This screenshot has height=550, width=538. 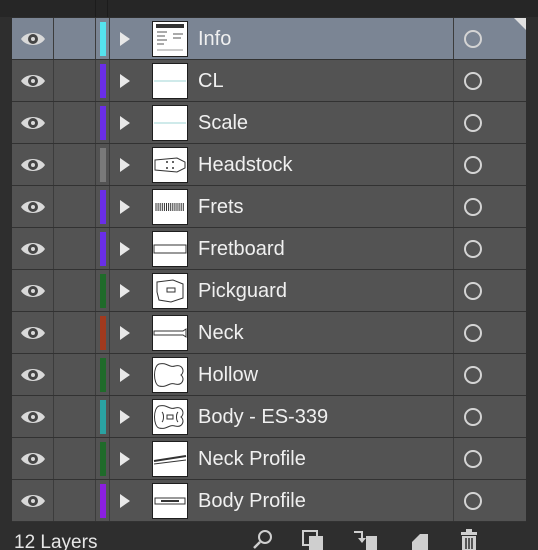 I want to click on panel-footer: 12 Layers, so click(x=269, y=536).